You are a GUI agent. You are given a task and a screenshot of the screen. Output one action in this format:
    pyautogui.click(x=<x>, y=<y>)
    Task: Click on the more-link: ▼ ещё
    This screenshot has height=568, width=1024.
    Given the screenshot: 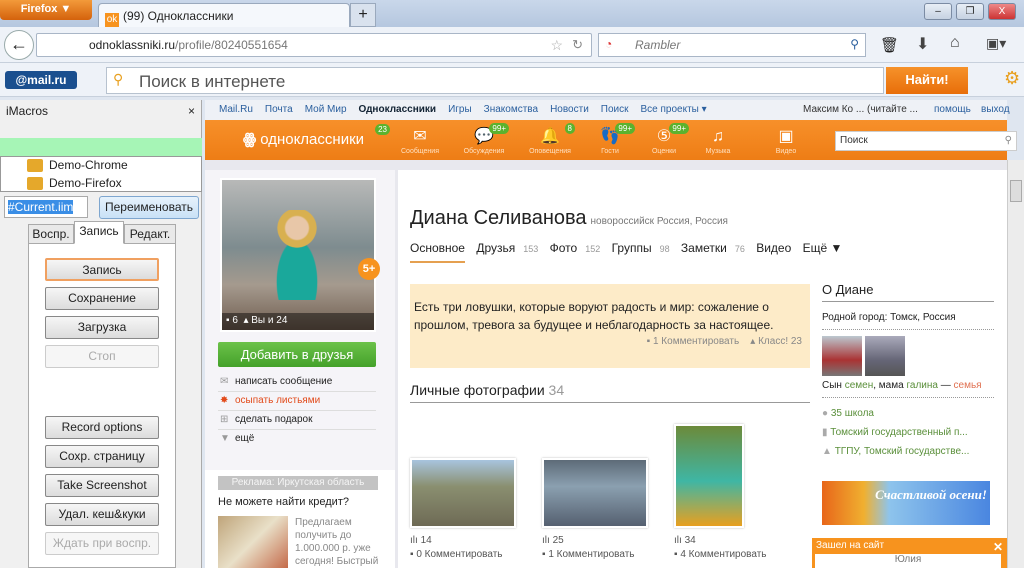 What is the action you would take?
    pyautogui.click(x=297, y=439)
    